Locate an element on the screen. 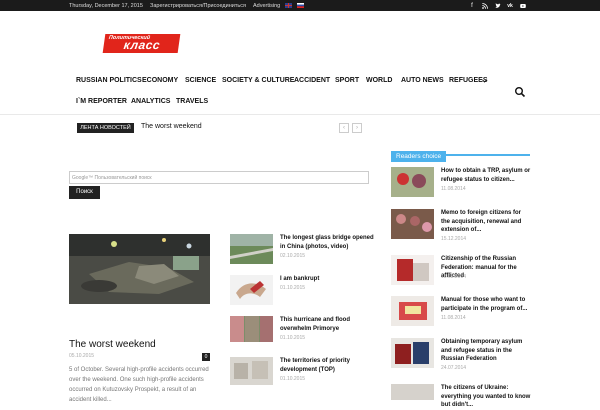  nav-item-auto-news: AUTO NEWS is located at coordinates (422, 80).